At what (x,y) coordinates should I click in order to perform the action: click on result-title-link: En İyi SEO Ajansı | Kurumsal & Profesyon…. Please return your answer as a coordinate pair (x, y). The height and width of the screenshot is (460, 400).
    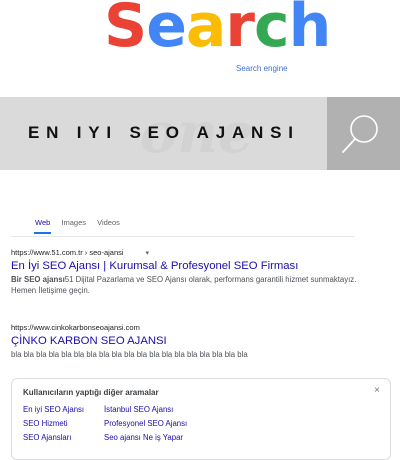
    Looking at the image, I should click on (191, 266).